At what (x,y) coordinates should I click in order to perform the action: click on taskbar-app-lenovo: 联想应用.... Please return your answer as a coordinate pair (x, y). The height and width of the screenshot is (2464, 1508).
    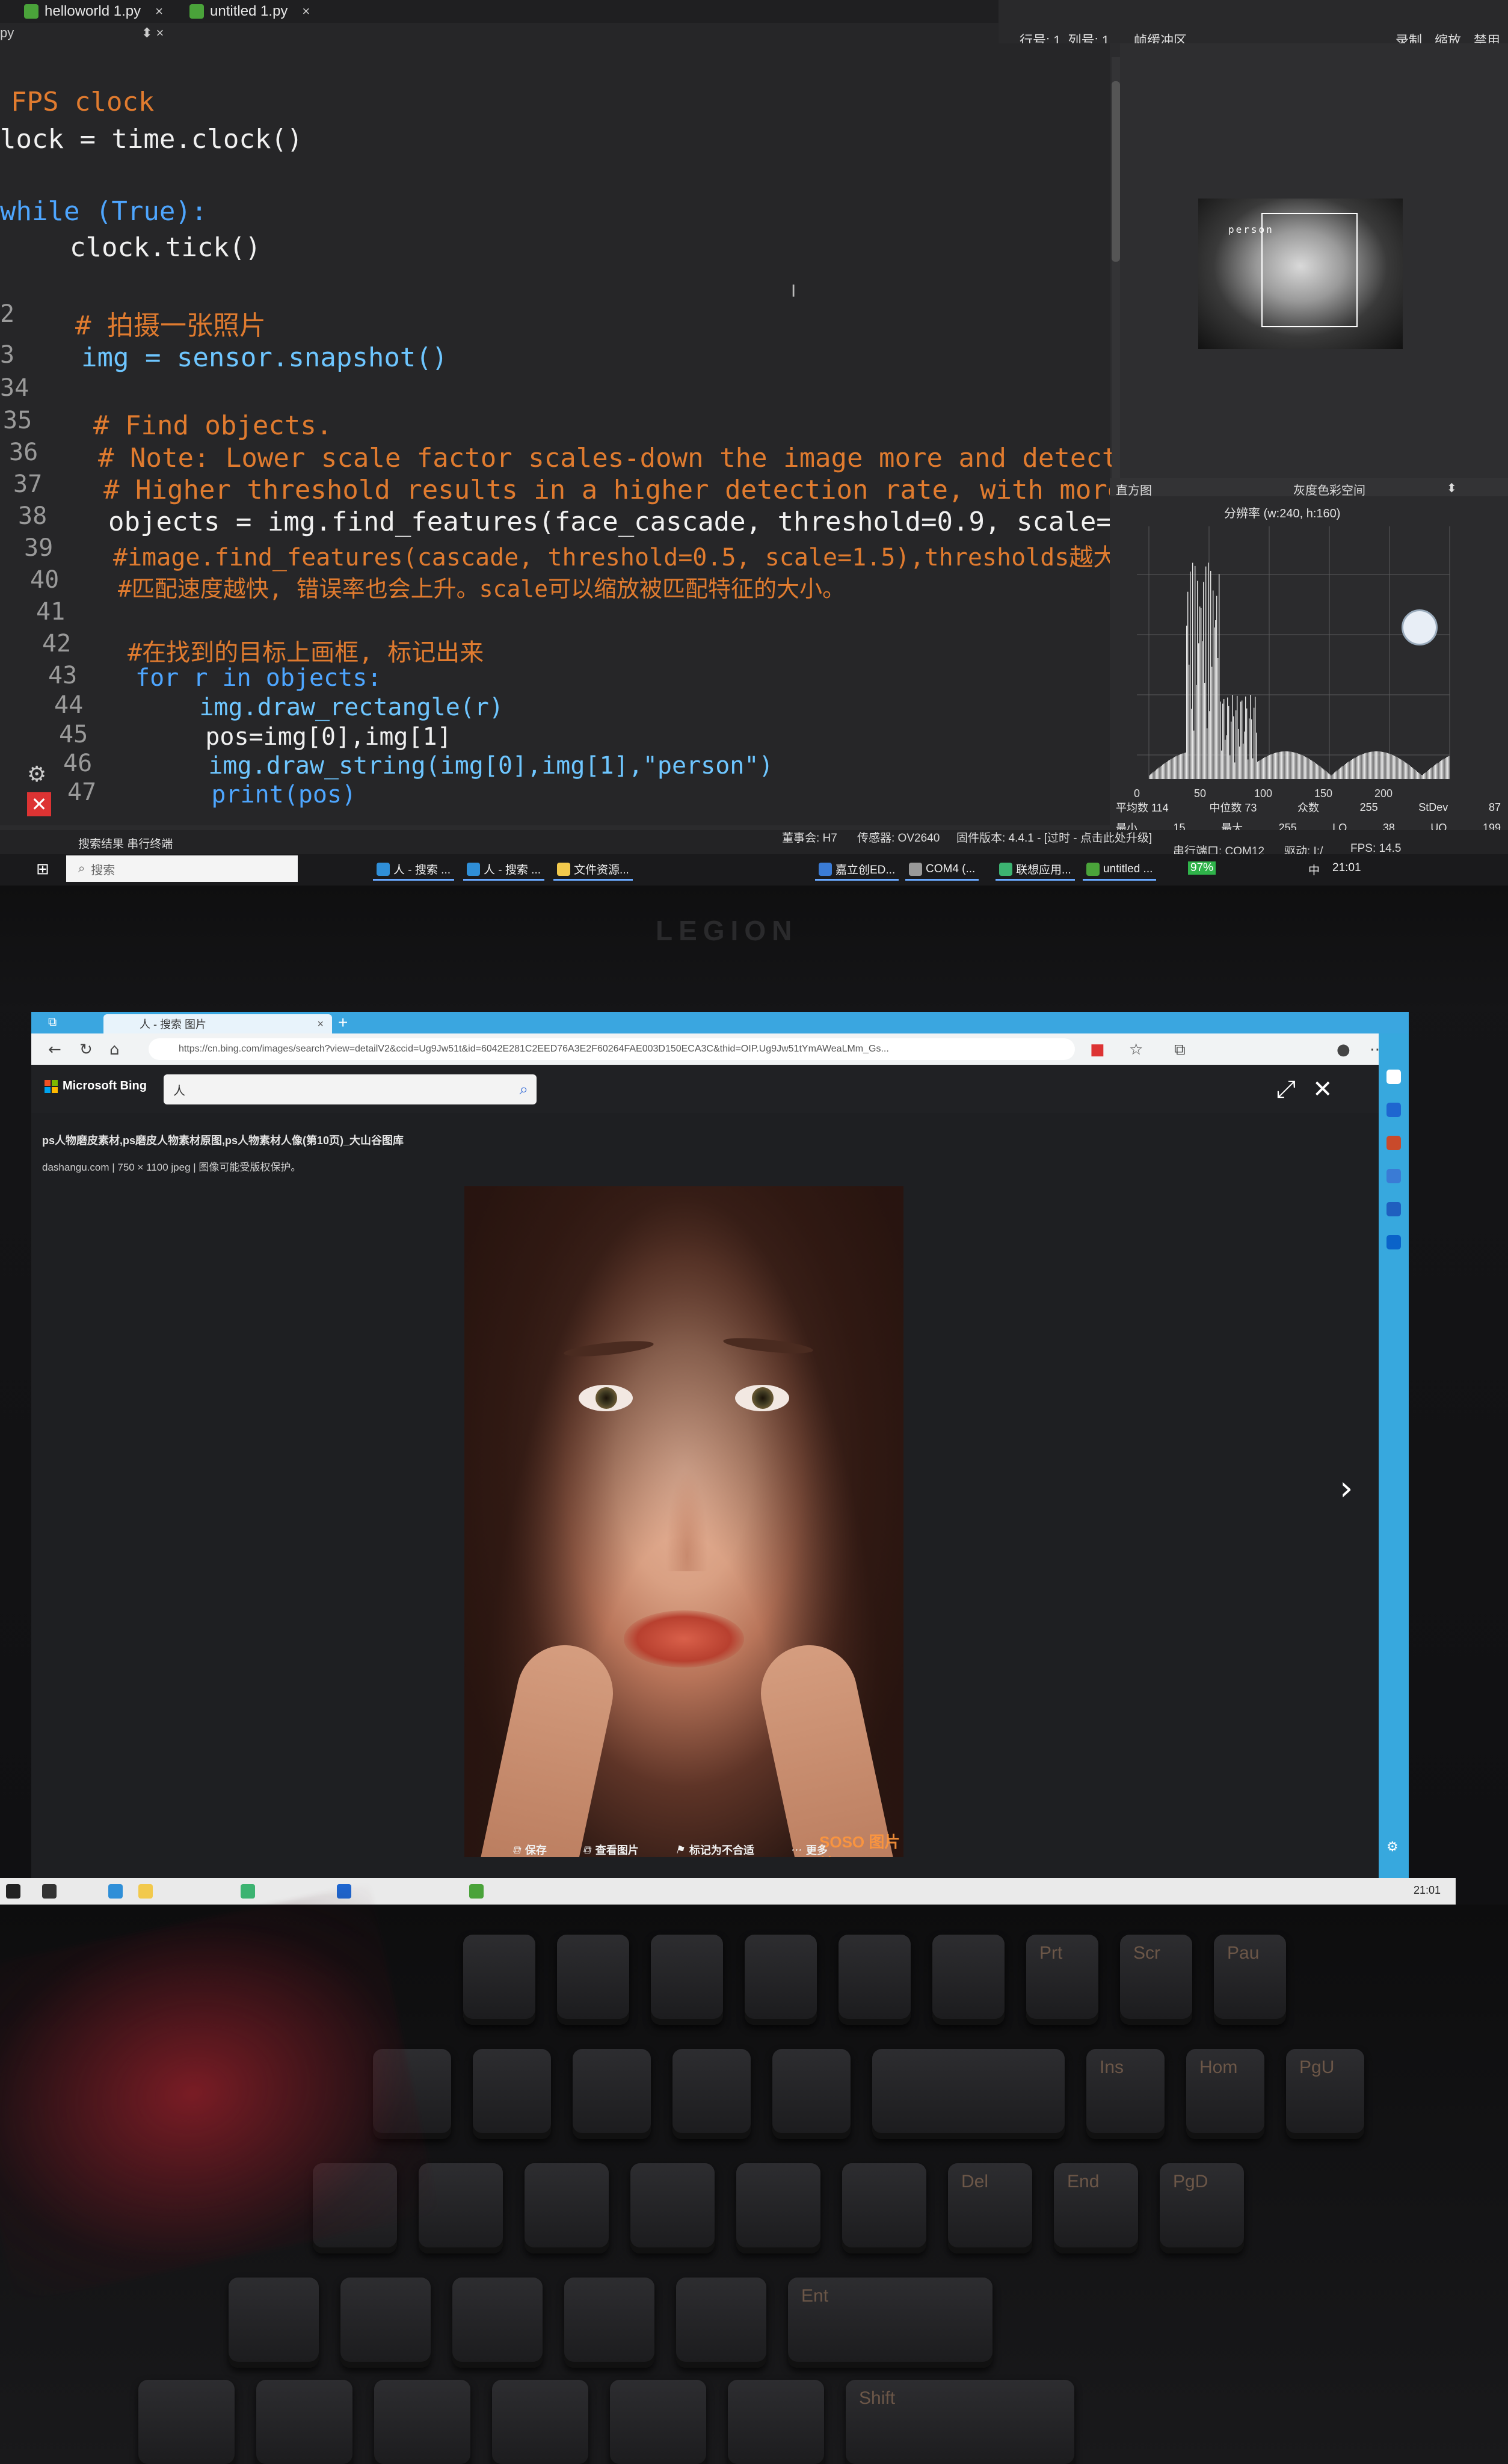
    Looking at the image, I should click on (1036, 870).